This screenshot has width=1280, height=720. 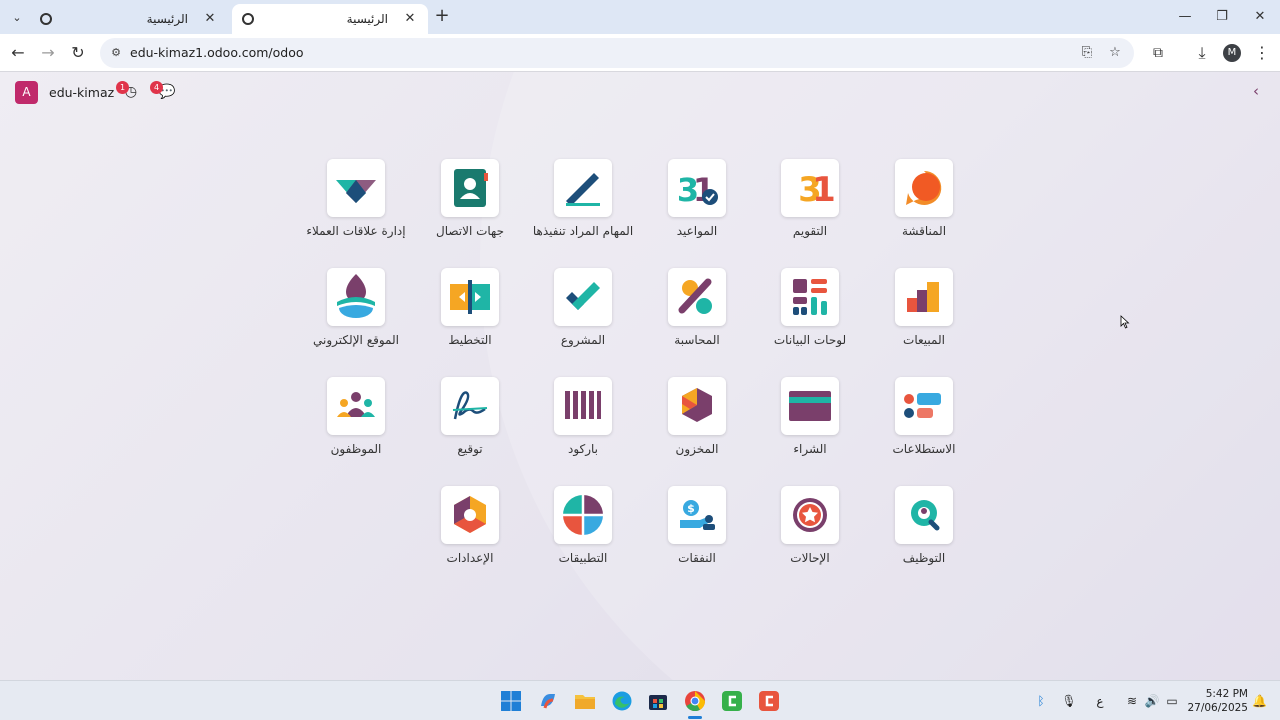 I want to click on svg-text: 1, so click(x=824, y=190).